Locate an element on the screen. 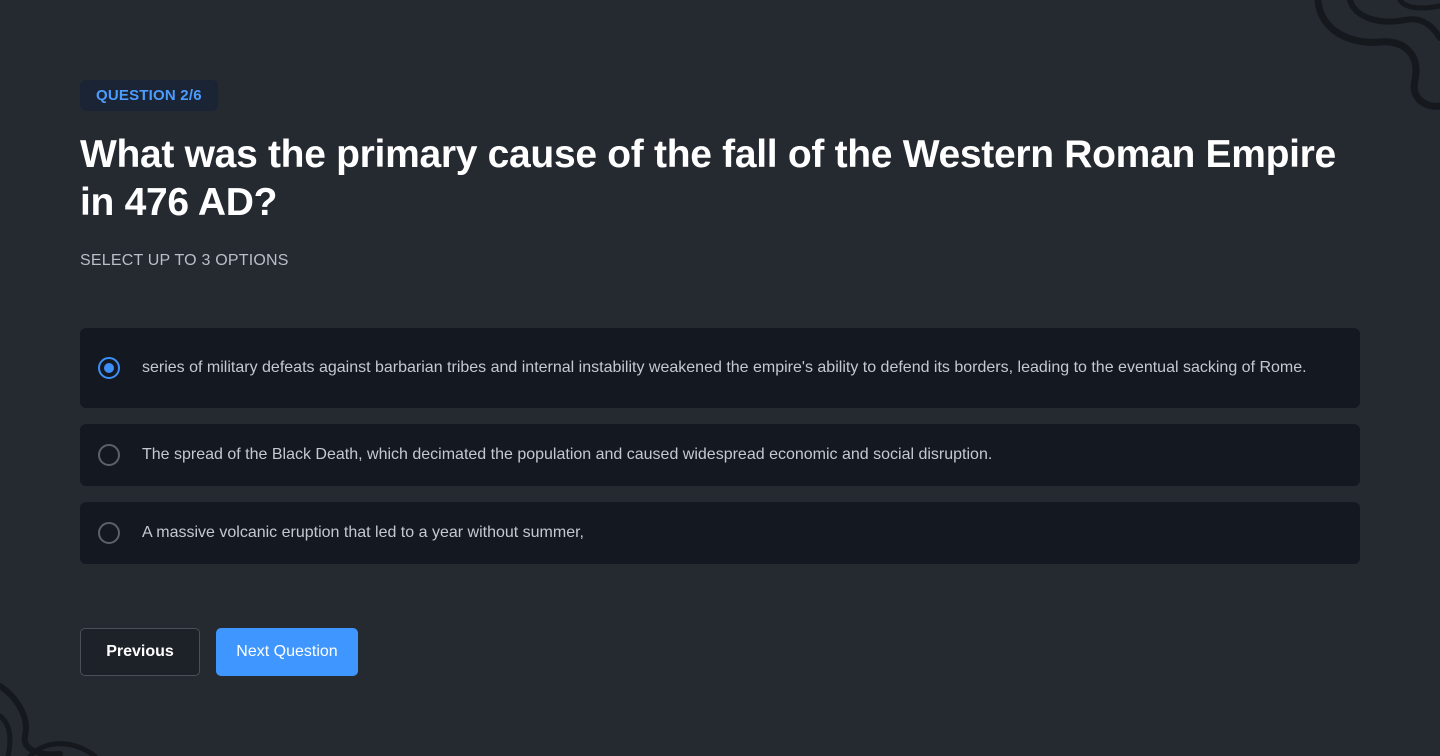  selection-hint: SELECT UP TO 3 OPTIONS is located at coordinates (184, 260).